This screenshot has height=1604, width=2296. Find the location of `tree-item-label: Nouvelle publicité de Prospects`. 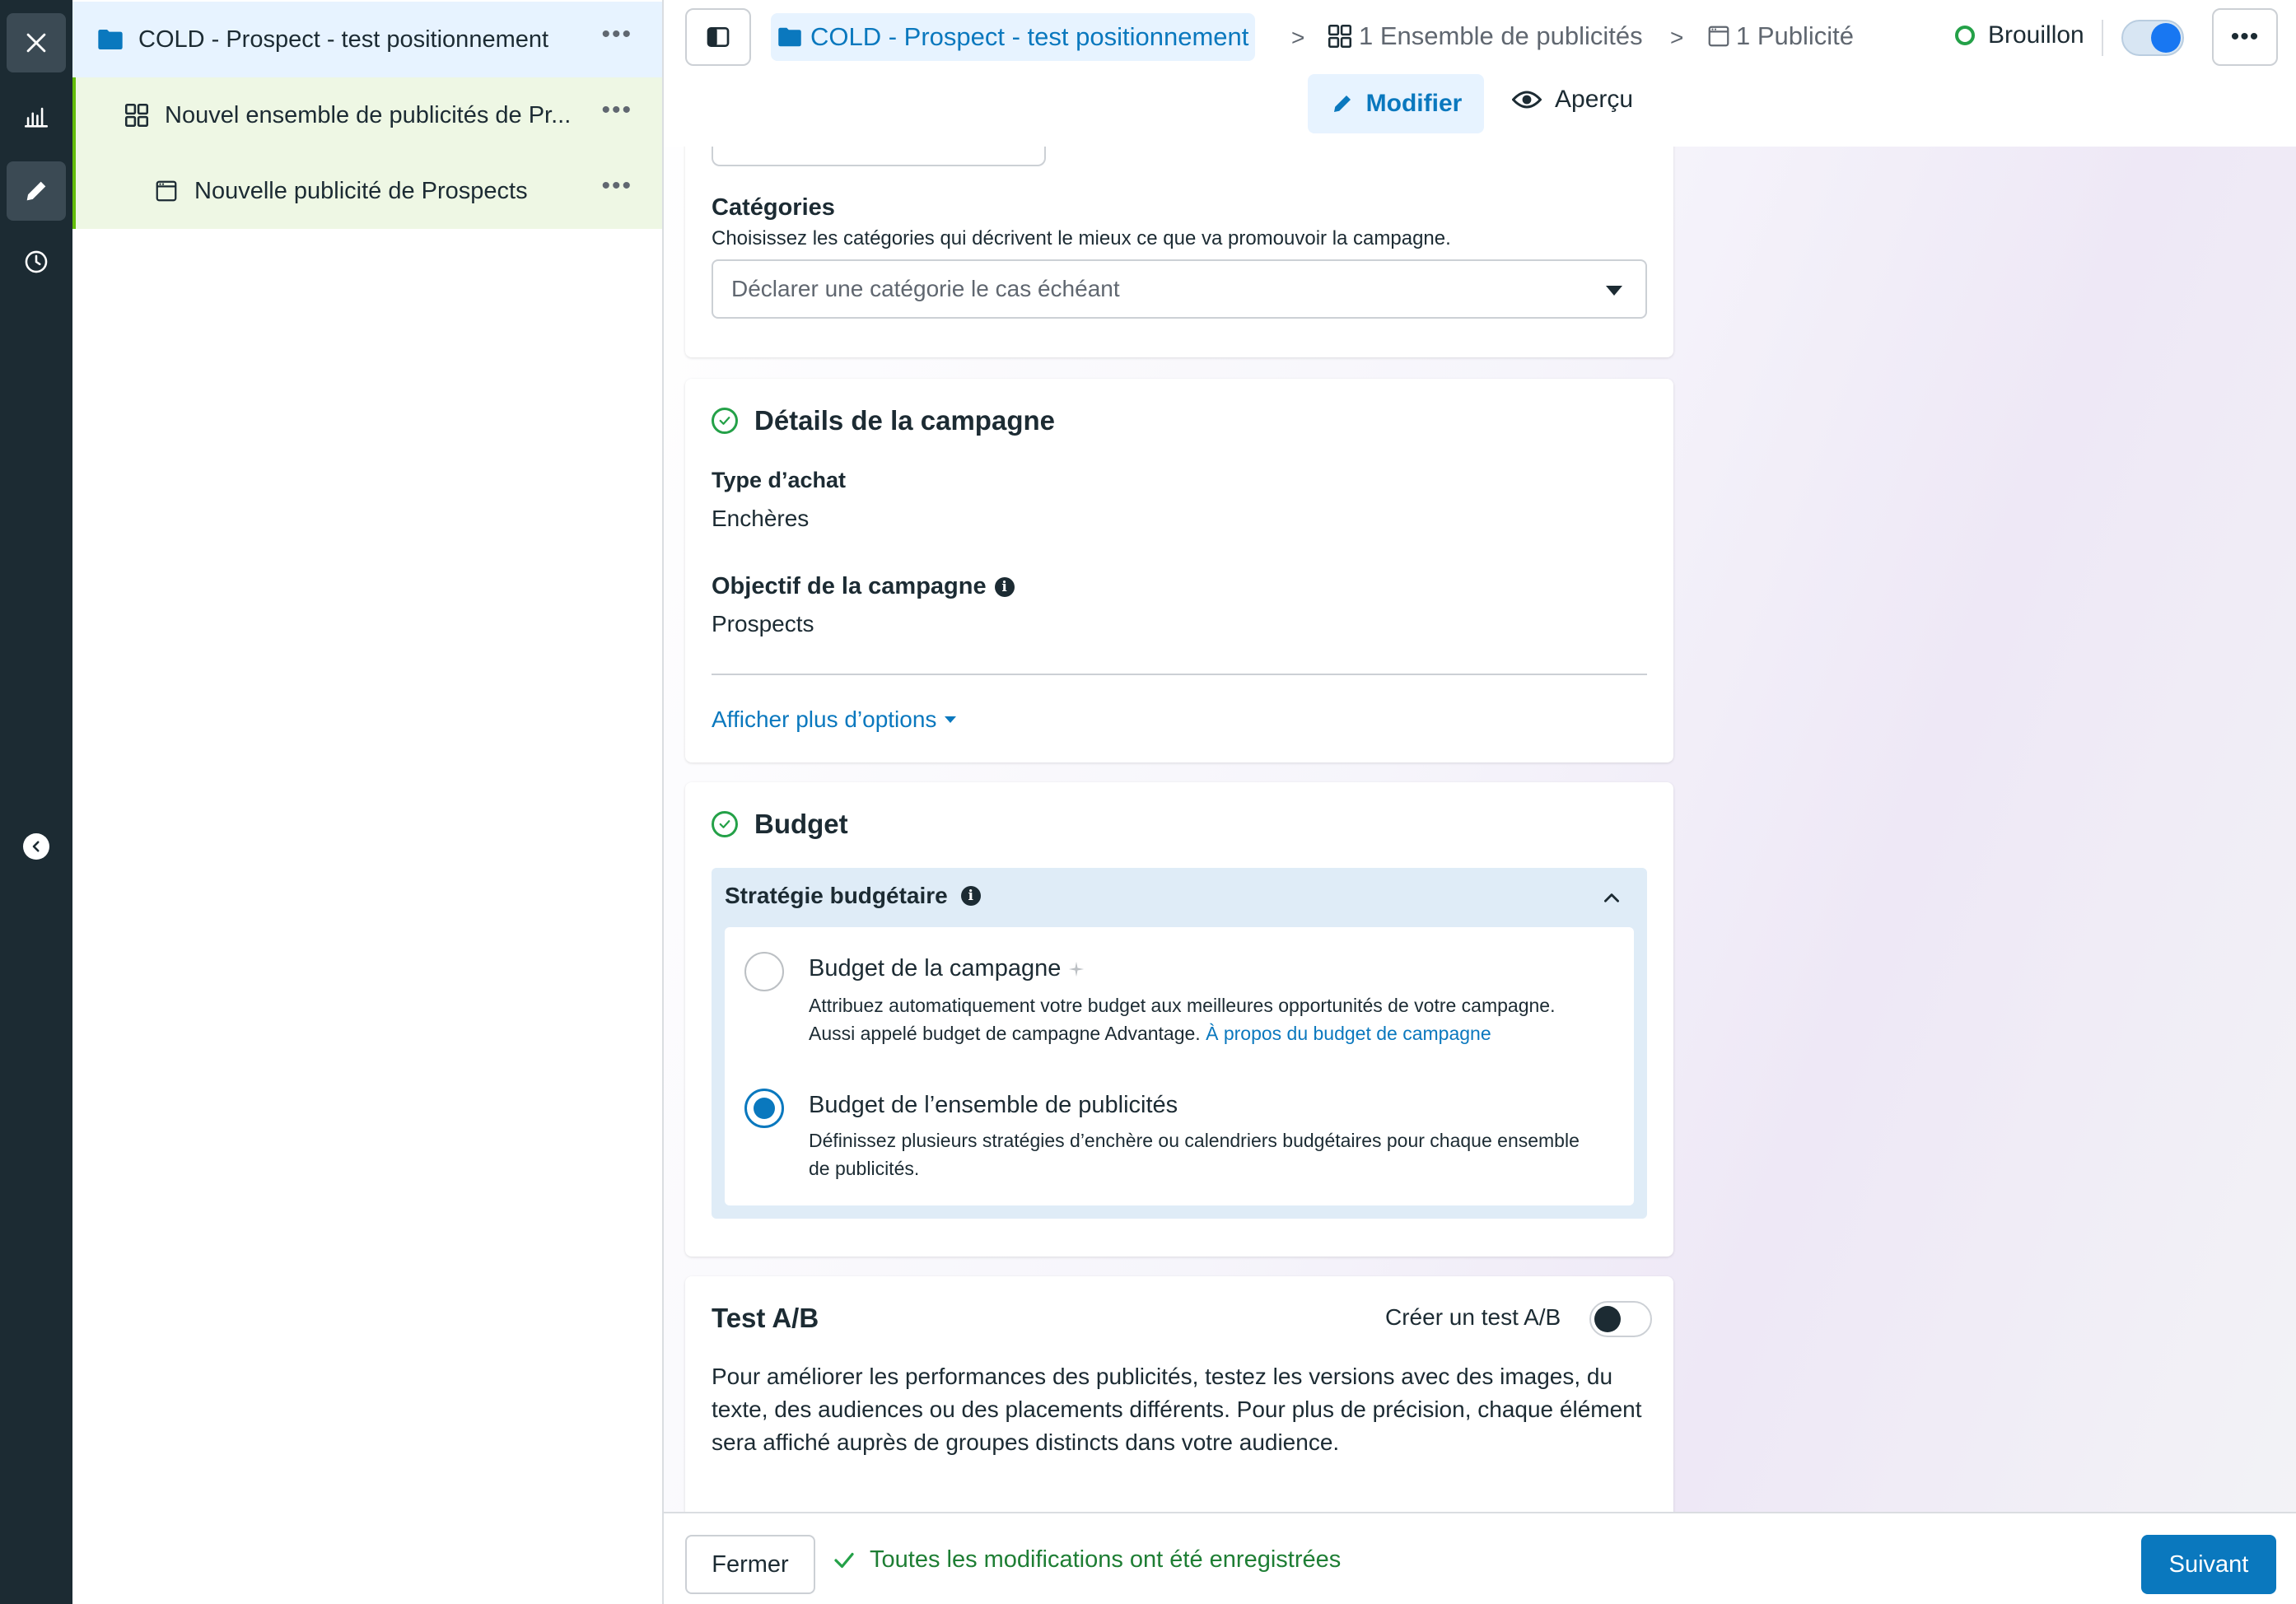

tree-item-label: Nouvelle publicité de Prospects is located at coordinates (361, 190).